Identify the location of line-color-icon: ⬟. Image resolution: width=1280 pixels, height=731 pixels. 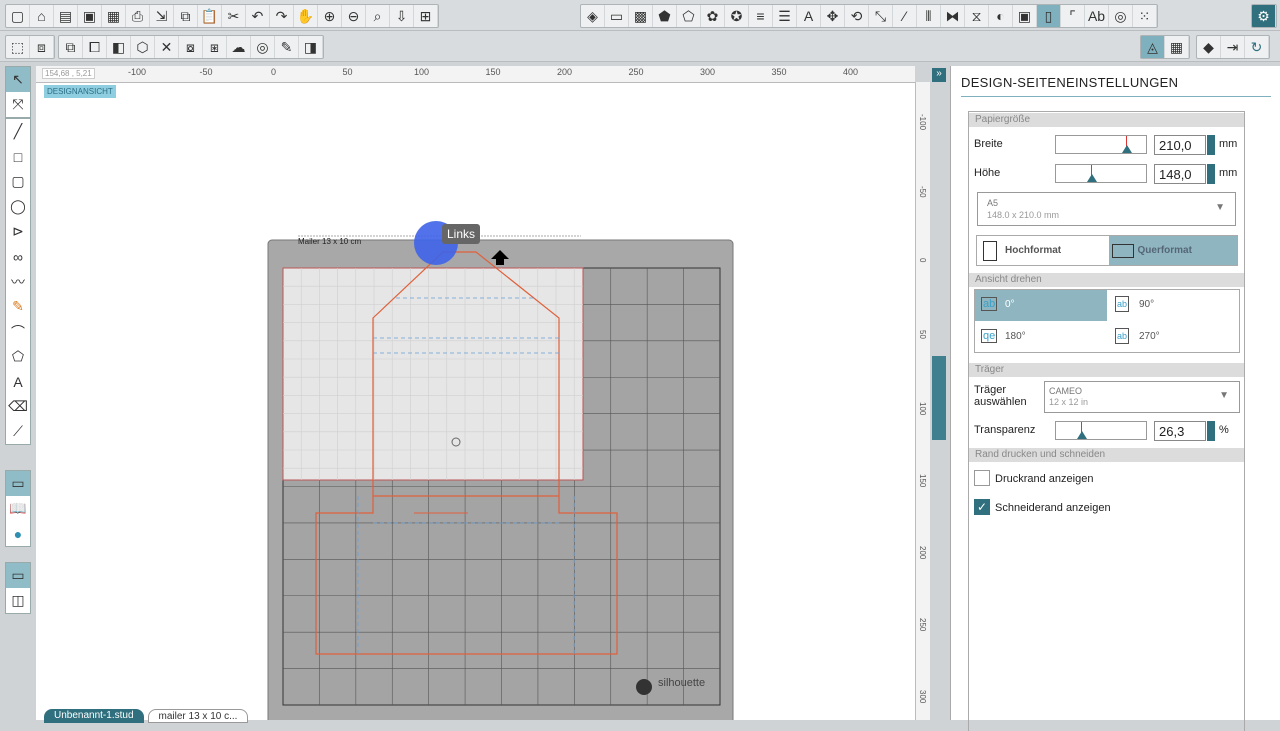
(665, 16).